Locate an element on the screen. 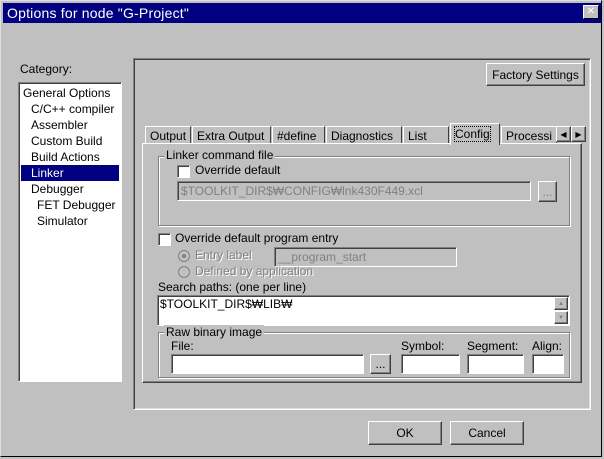  tab-extra-output: Extra Output is located at coordinates (231, 135).